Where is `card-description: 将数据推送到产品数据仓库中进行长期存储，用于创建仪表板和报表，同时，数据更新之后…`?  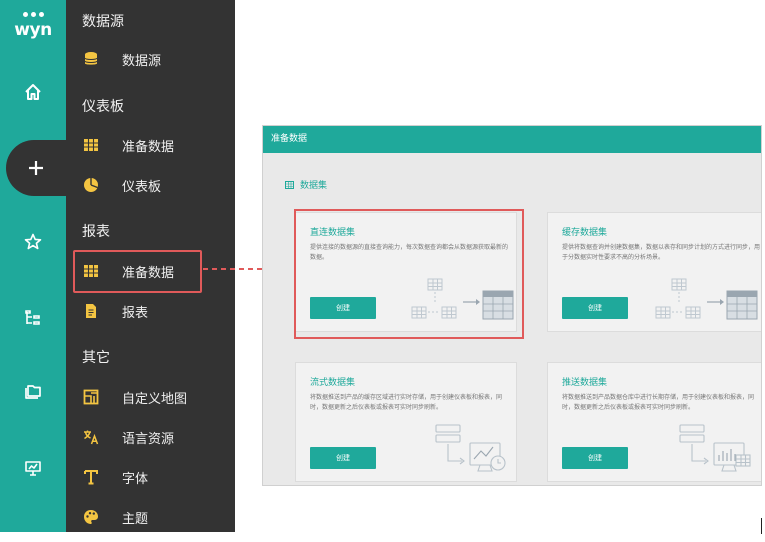
card-description: 将数据推送到产品数据仓库中进行长期存储，用于创建仪表板和报表，同时，数据更新之后… is located at coordinates (658, 402).